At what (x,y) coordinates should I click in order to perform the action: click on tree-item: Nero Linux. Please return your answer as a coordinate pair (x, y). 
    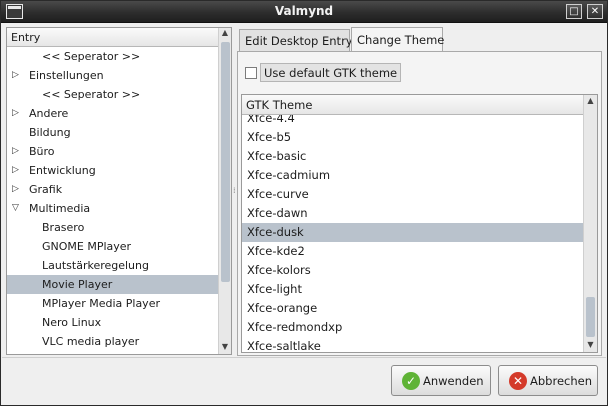
    Looking at the image, I should click on (112, 322).